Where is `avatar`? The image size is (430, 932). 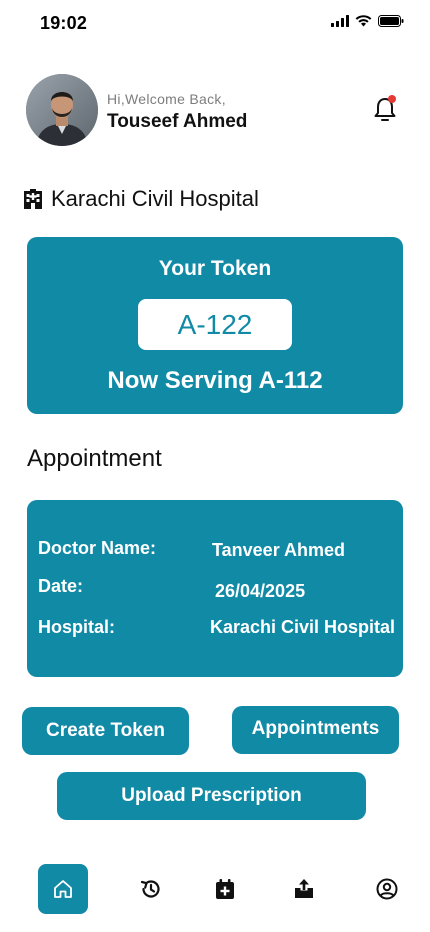
avatar is located at coordinates (62, 110).